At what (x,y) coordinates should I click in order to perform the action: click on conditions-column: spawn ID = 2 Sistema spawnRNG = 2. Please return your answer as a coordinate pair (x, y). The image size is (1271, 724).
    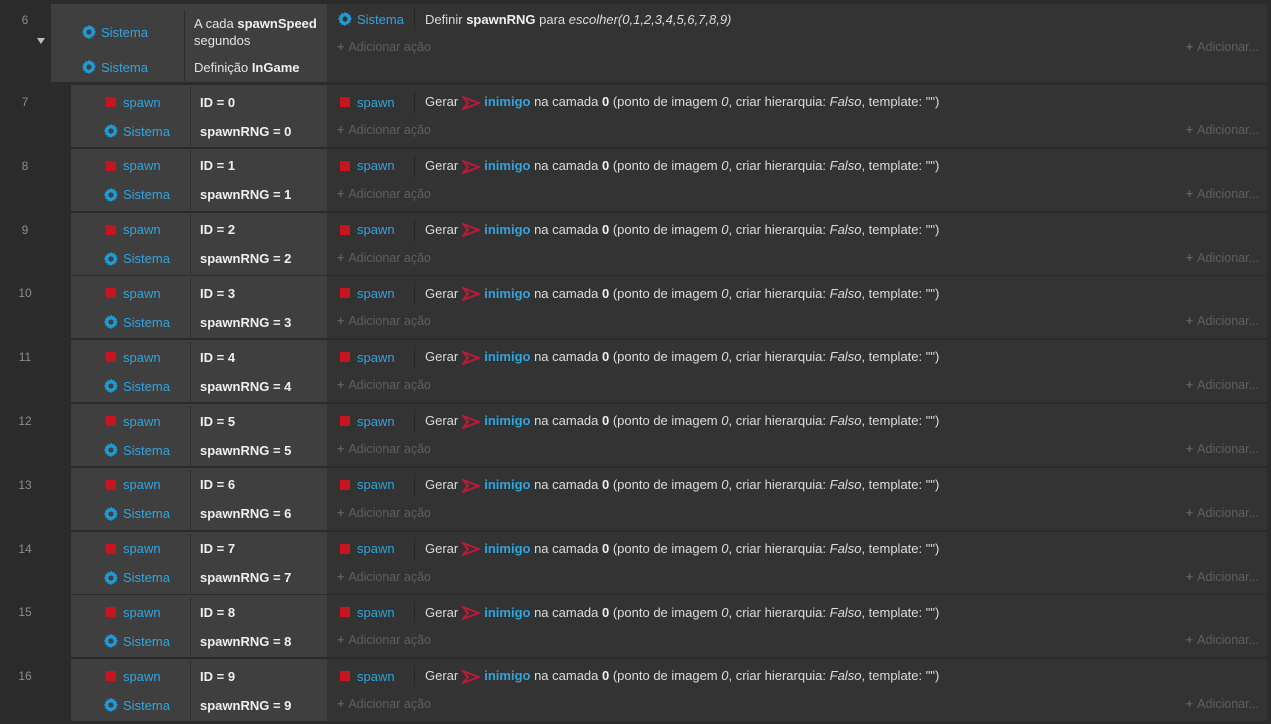
    Looking at the image, I should click on (199, 243).